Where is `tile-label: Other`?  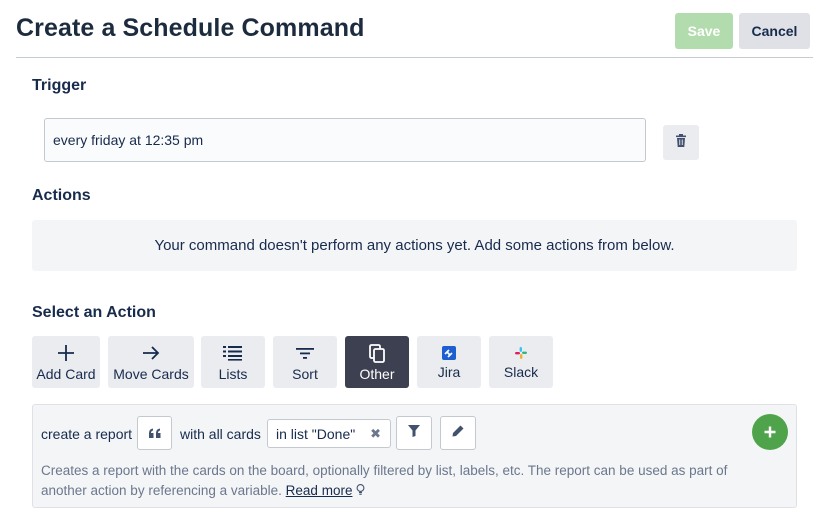
tile-label: Other is located at coordinates (377, 374).